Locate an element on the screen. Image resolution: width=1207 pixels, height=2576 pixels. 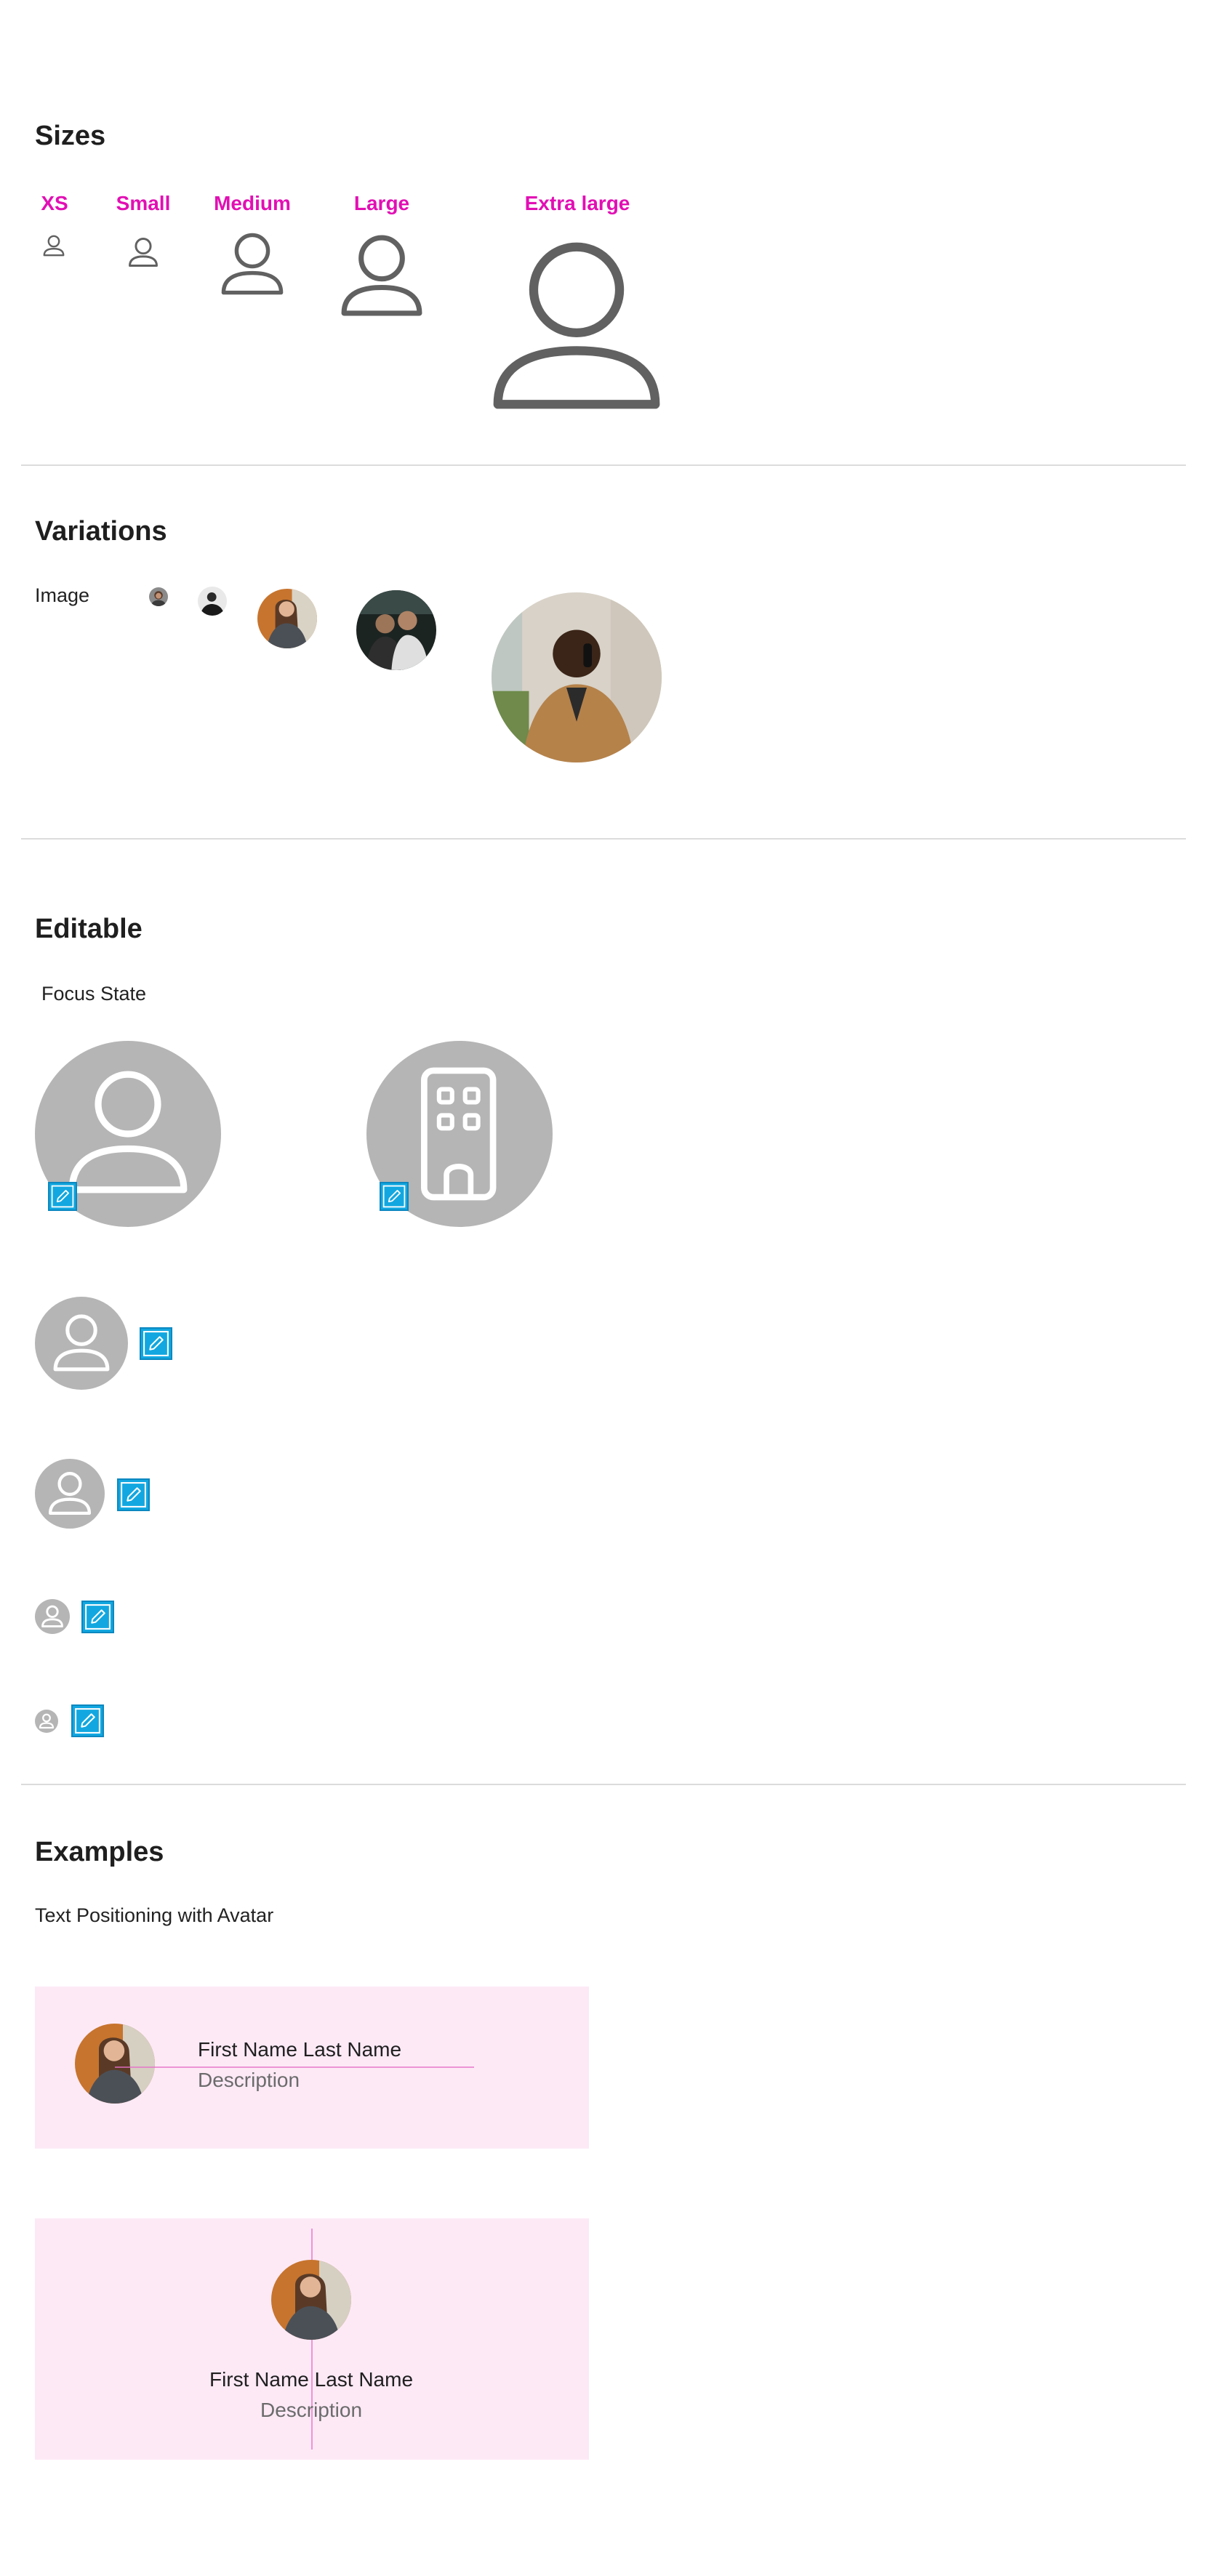
avatar-image-xs is located at coordinates (158, 596).